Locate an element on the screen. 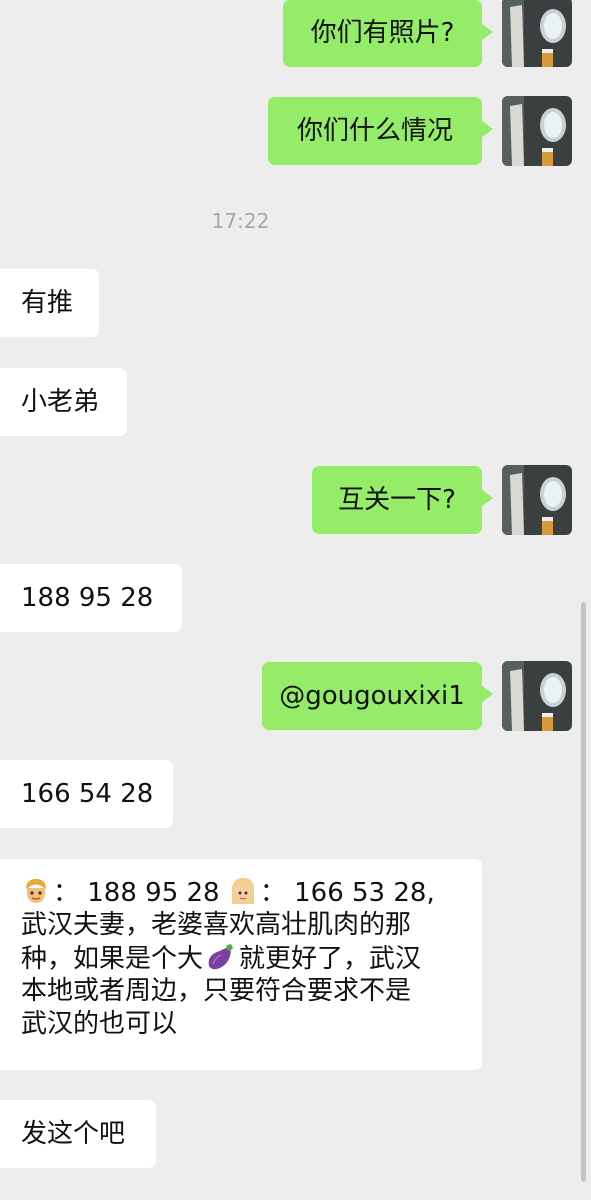 This screenshot has width=591, height=1200. message-line: ： 188 95 28 ： 166 53 28, is located at coordinates (241, 892).